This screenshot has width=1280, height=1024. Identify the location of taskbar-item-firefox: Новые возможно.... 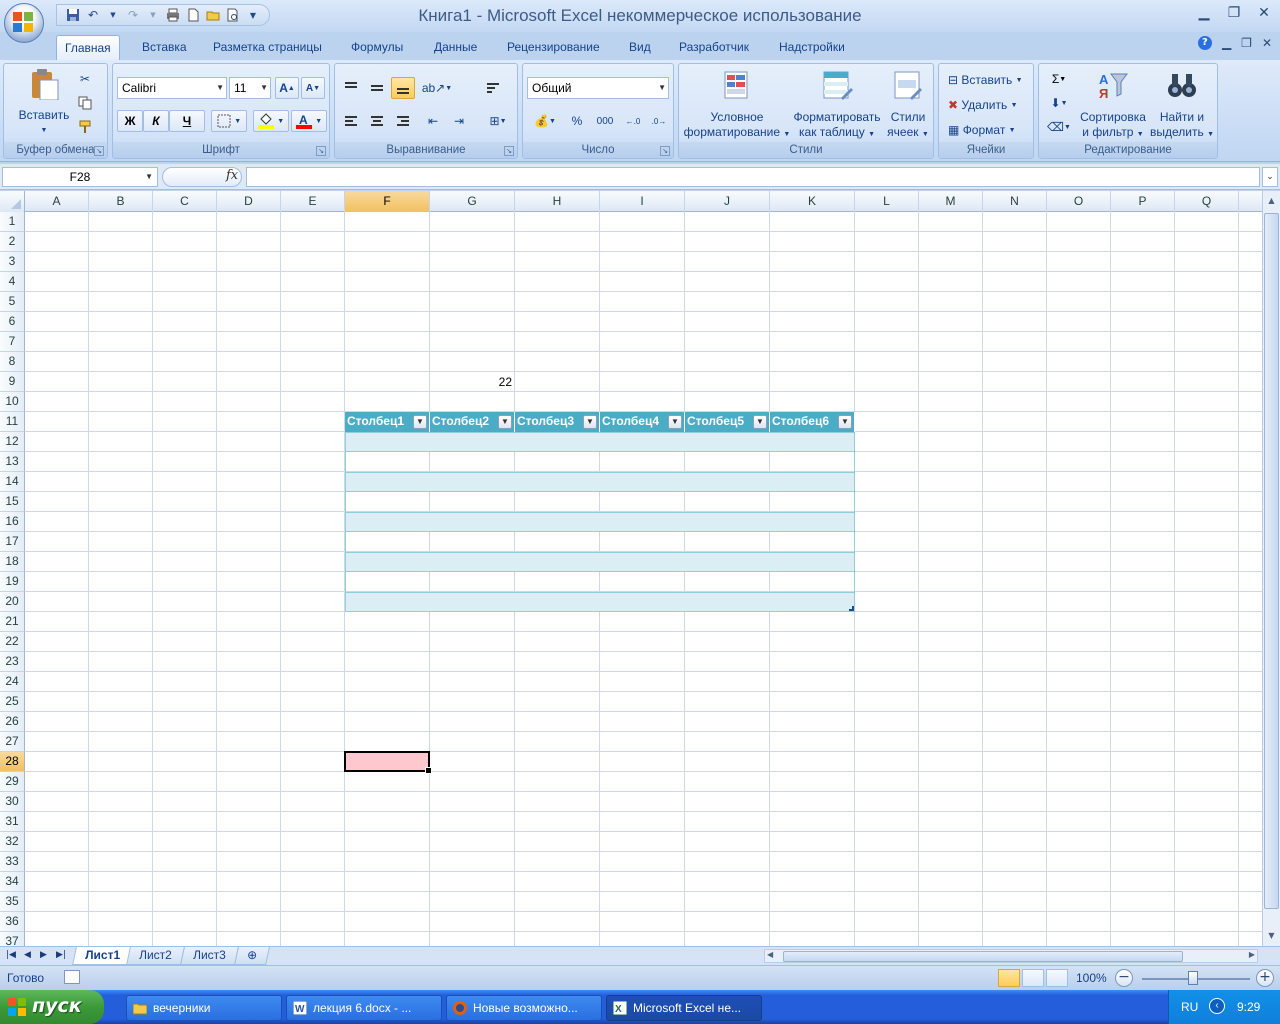
(524, 1008).